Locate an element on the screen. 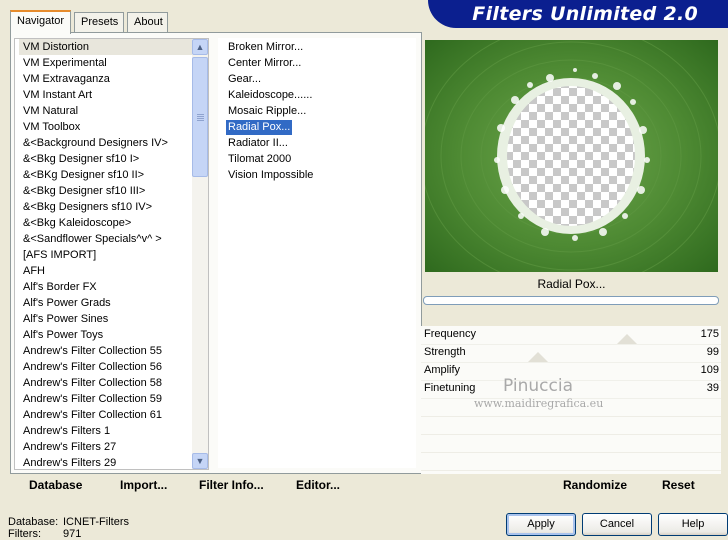 This screenshot has width=728, height=540. category-item: &<Bkg Designer sf10 III> is located at coordinates (106, 191).